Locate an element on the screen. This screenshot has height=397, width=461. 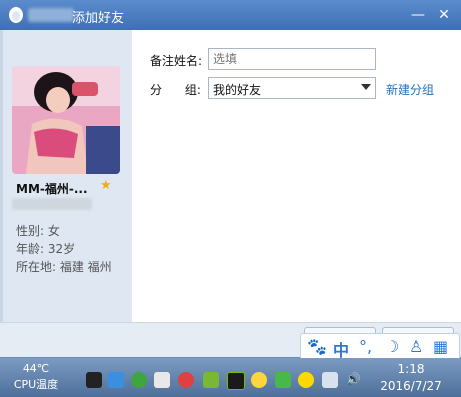
tray-network-icon is located at coordinates (330, 380).